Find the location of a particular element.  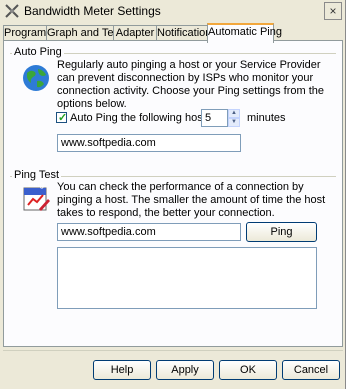

spin-up-icon: ▲ is located at coordinates (234, 113).